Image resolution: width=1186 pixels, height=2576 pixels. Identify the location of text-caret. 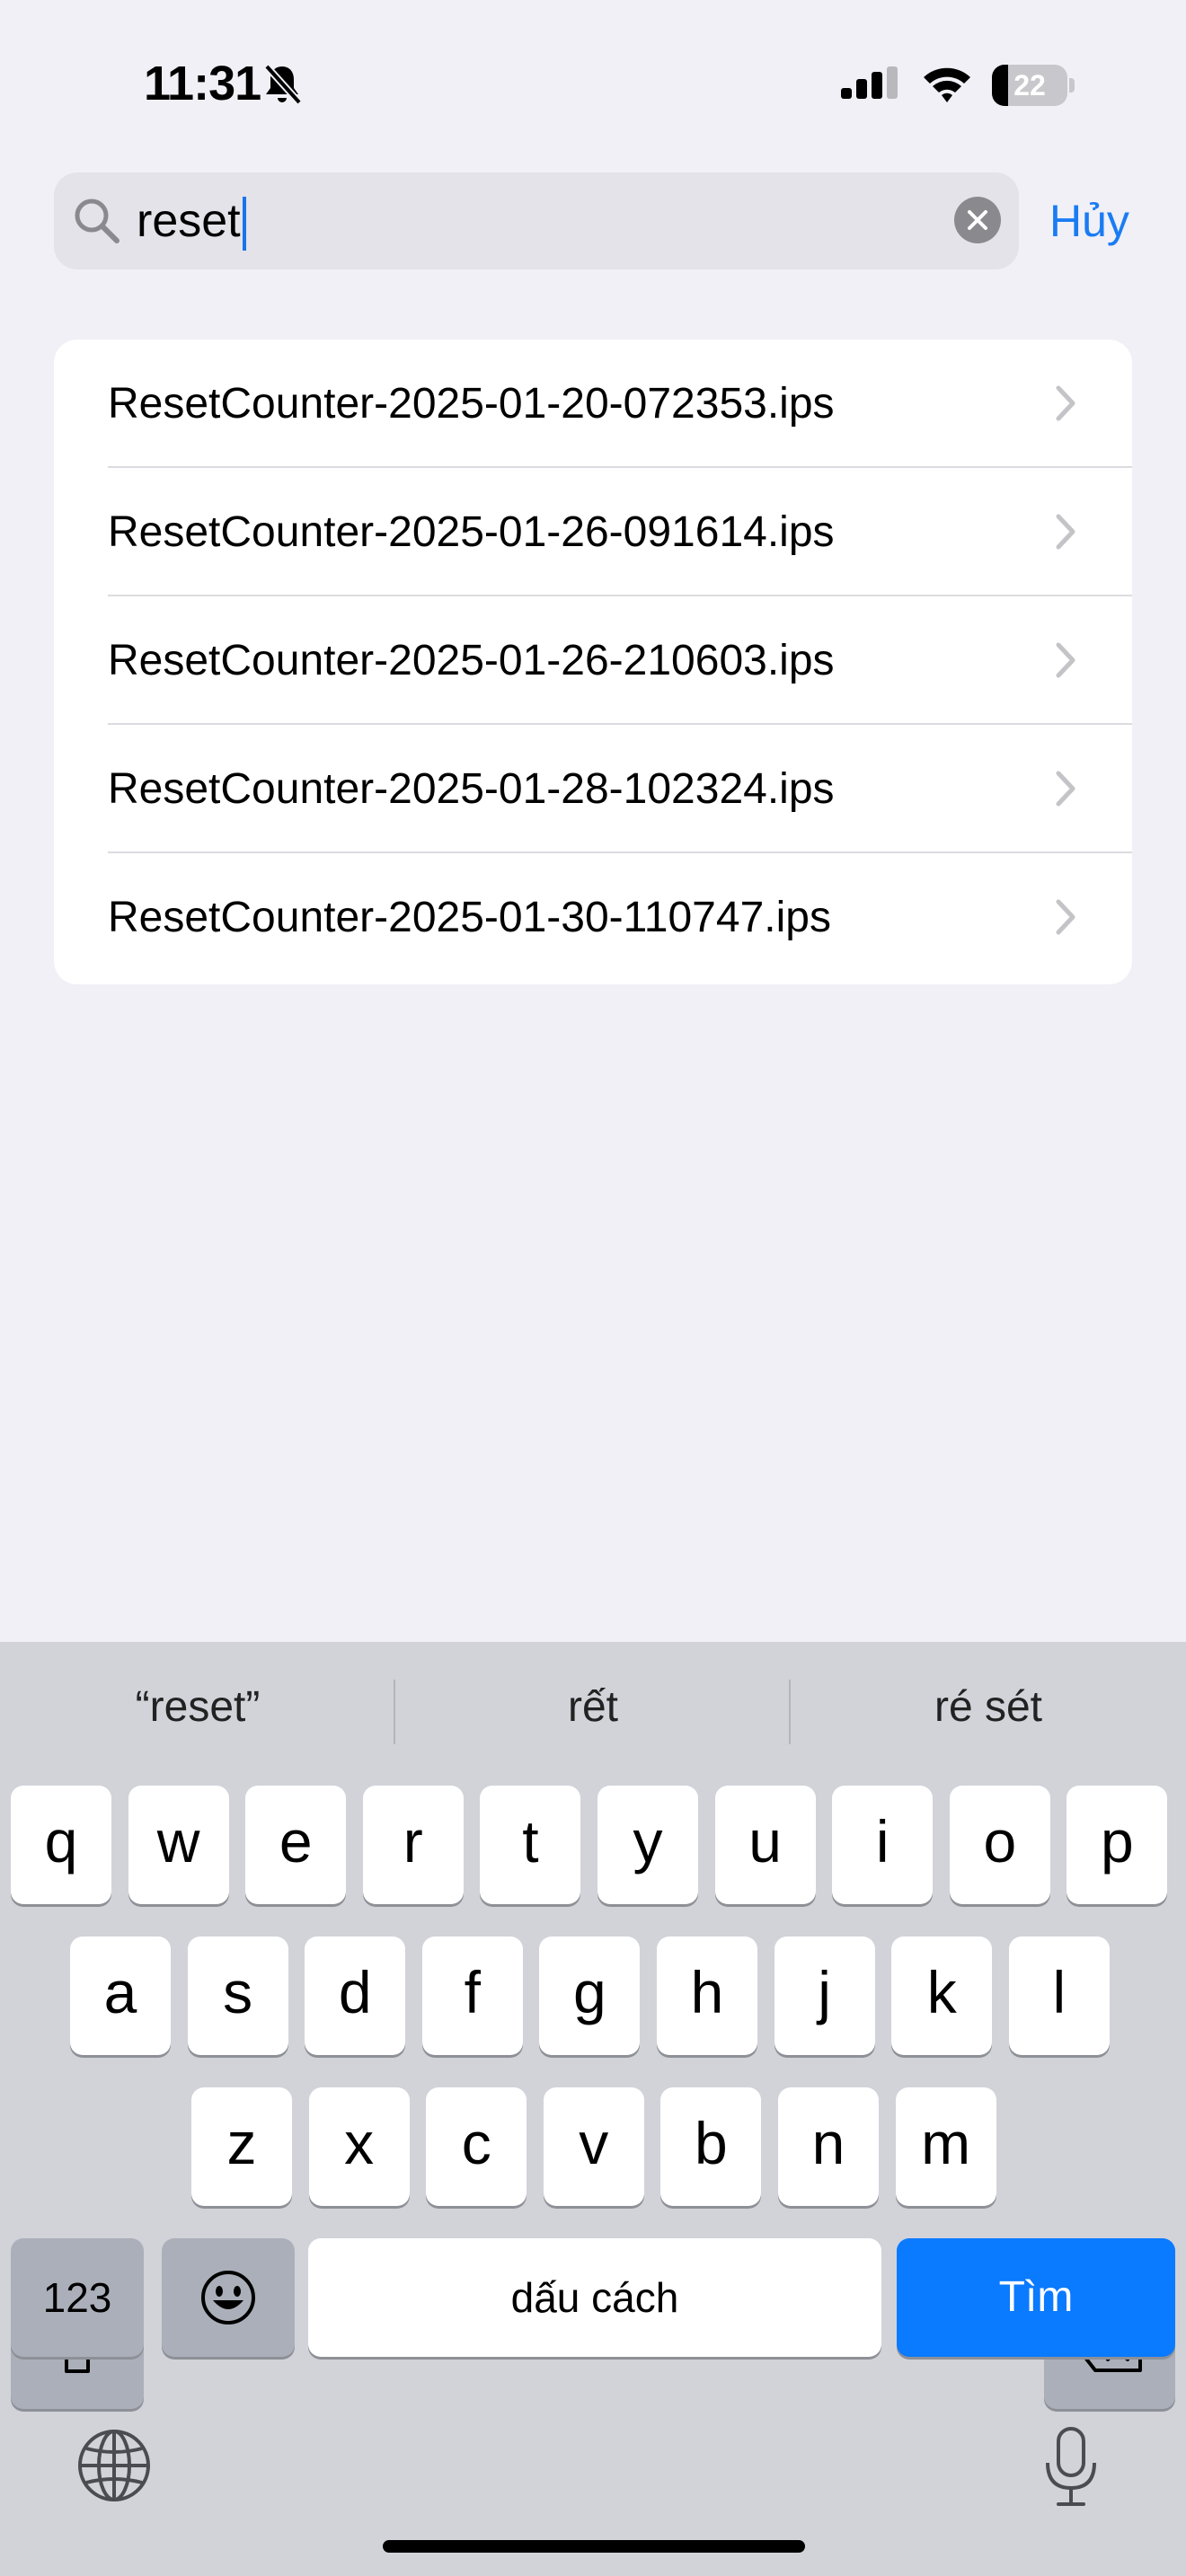
(244, 224).